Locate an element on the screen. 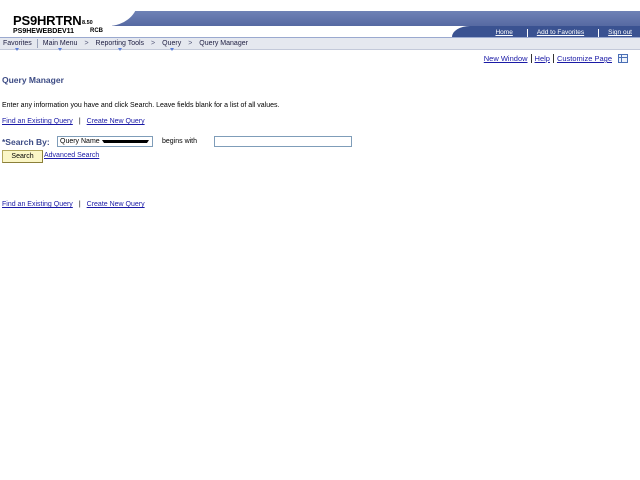 This screenshot has width=640, height=480. header-links: Home Add to Favorites Sign out is located at coordinates (563, 32).